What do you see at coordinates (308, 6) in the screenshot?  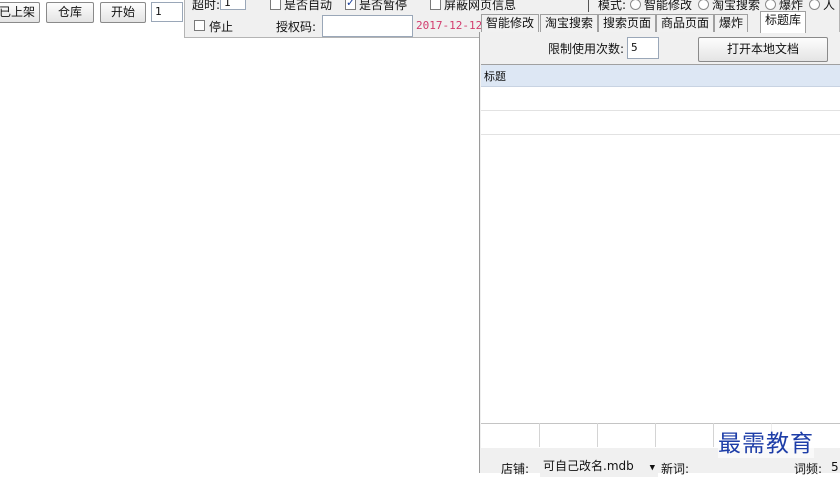 I see `auto-label: 是否自动` at bounding box center [308, 6].